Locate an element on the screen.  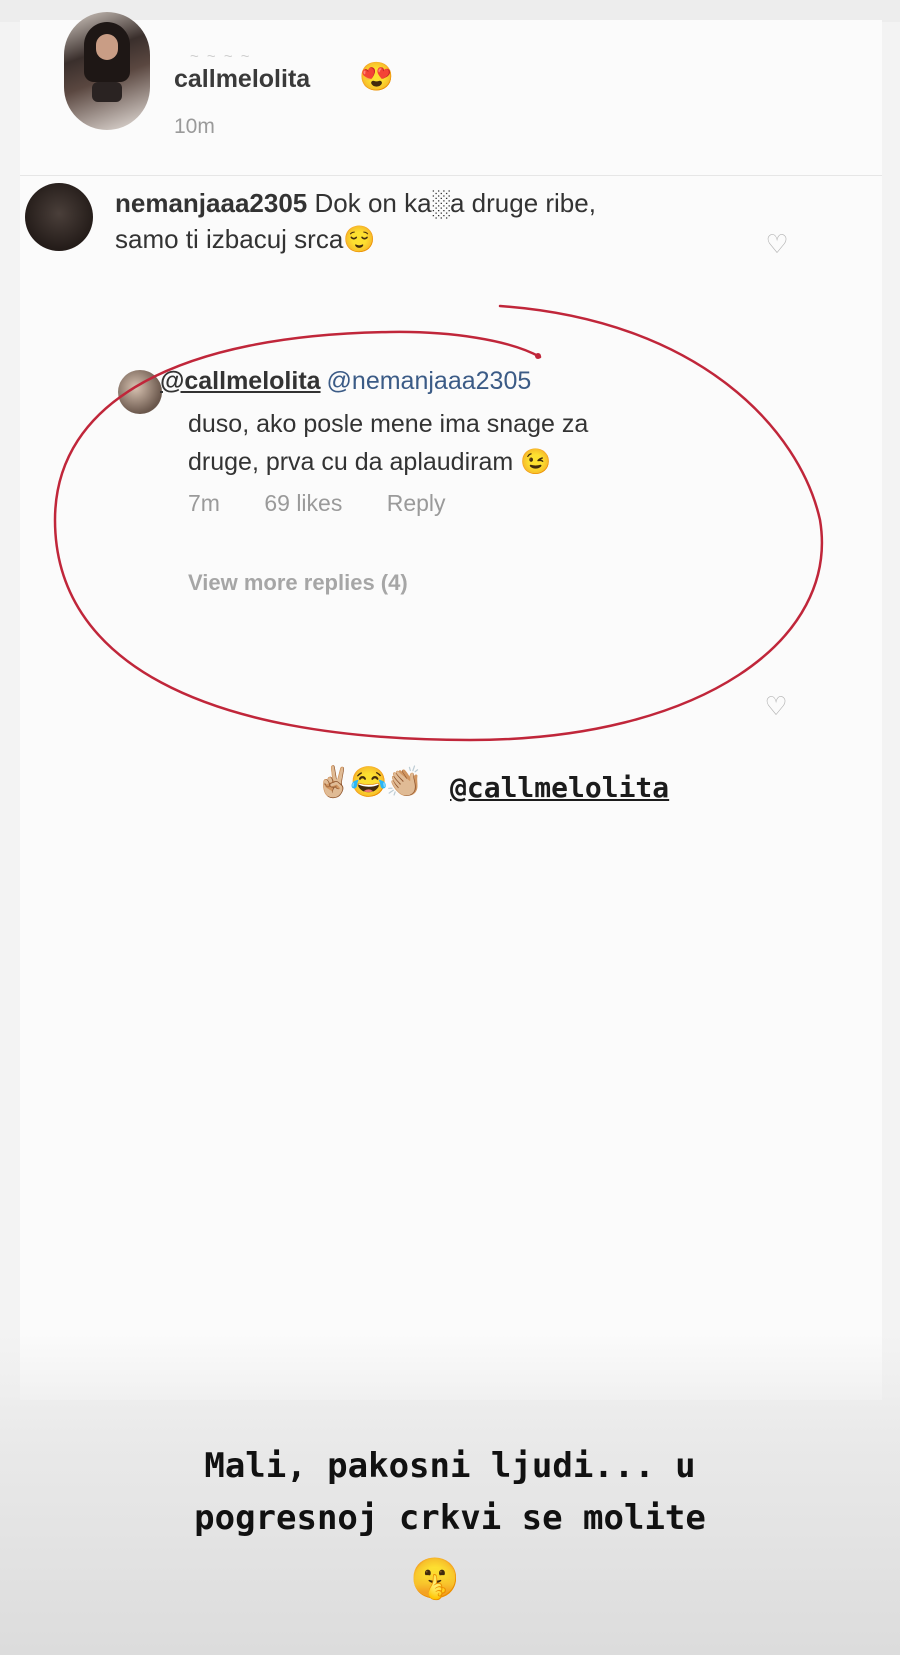
reply-header: @callmelolita @nemanjaaa2305 is located at coordinates (345, 381).